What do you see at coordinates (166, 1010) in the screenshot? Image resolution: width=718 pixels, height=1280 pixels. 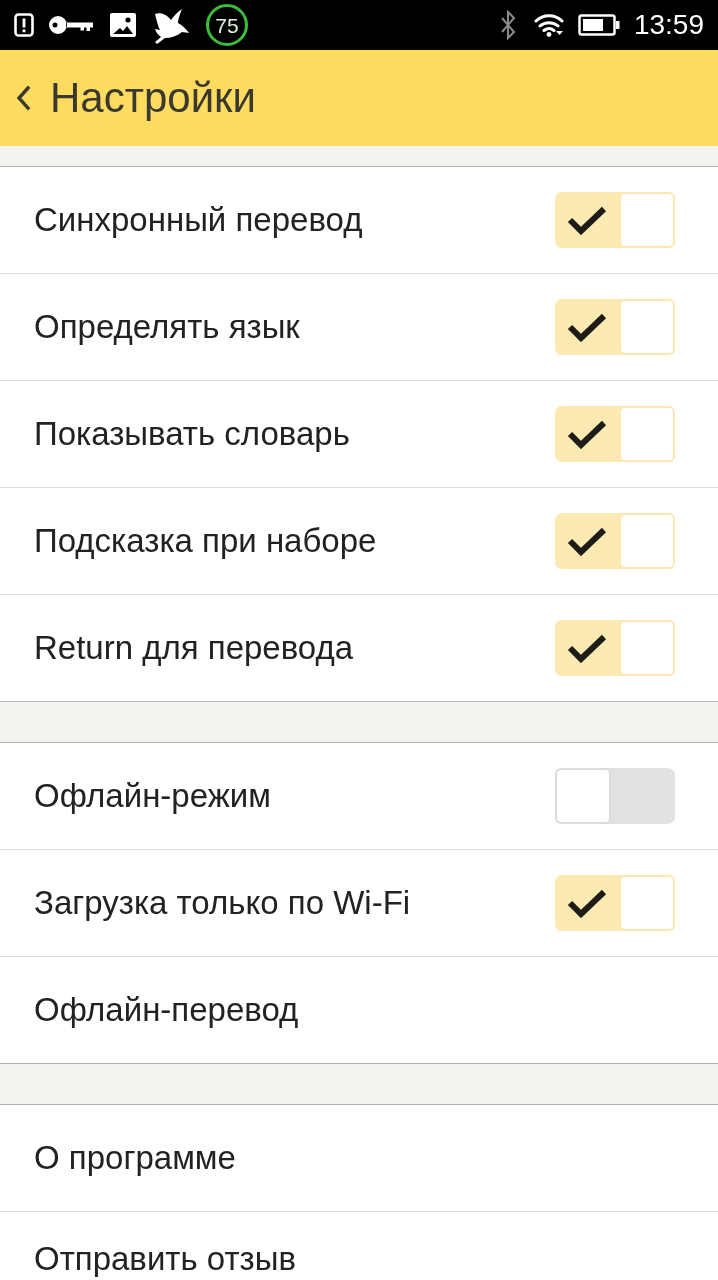 I see `menu-item: Офлайн-перевод` at bounding box center [166, 1010].